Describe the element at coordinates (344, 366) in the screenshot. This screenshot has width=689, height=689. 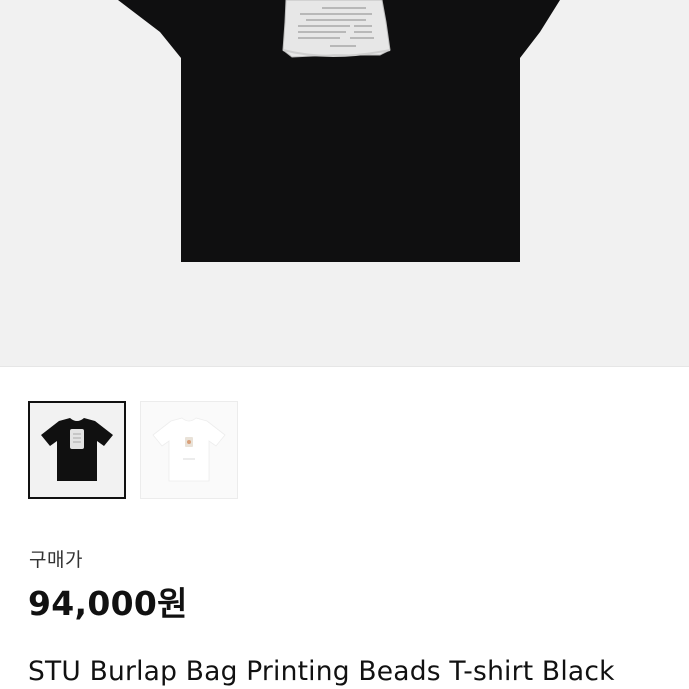
I see `section-divider` at that location.